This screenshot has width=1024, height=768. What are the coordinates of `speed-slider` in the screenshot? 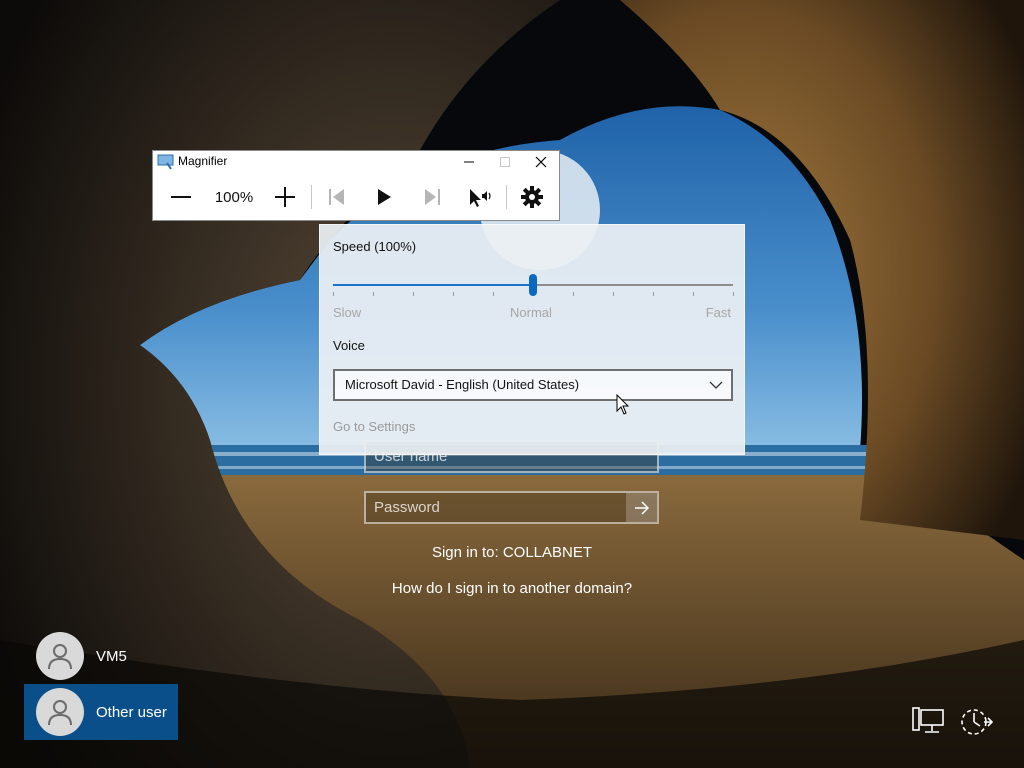 It's located at (533, 285).